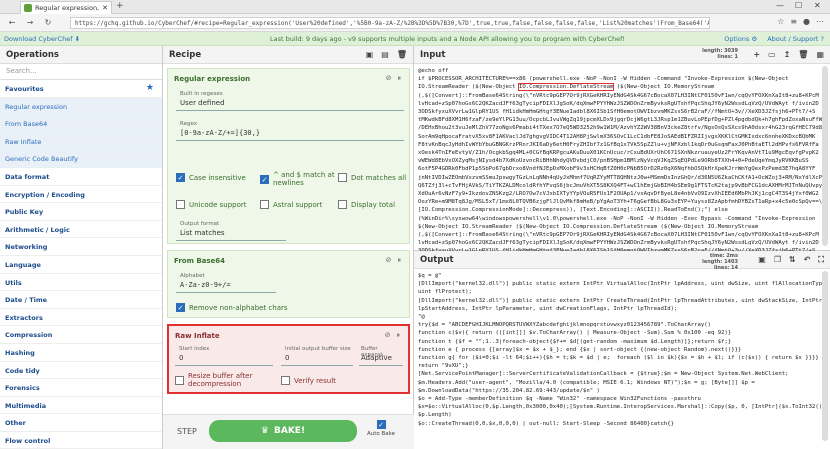 This screenshot has width=830, height=449. Describe the element at coordinates (817, 5) in the screenshot. I see `window-close-icon: ✕` at that location.